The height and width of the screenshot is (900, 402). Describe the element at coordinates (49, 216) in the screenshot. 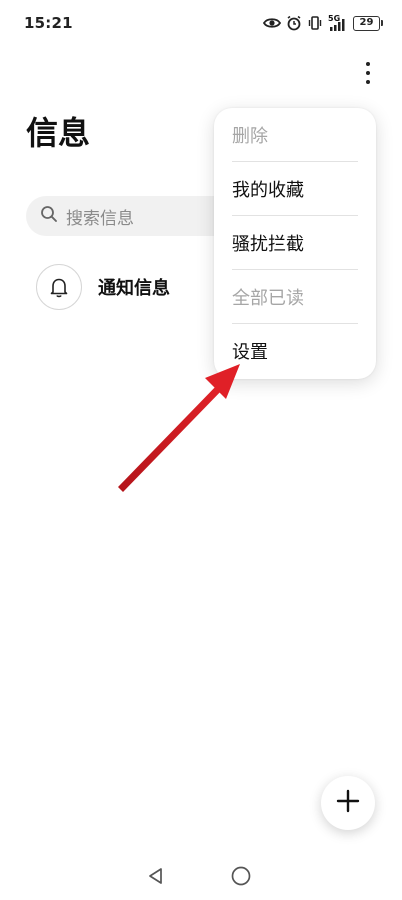

I see `search-icon` at that location.